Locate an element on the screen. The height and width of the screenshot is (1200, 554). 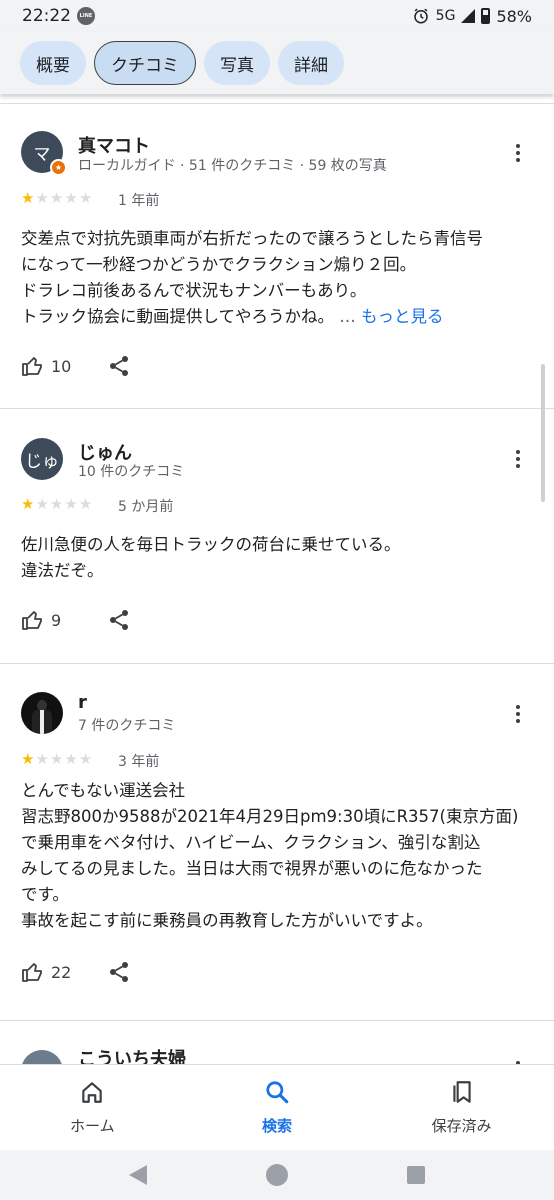
nav-search: 検索 is located at coordinates (277, 1107).